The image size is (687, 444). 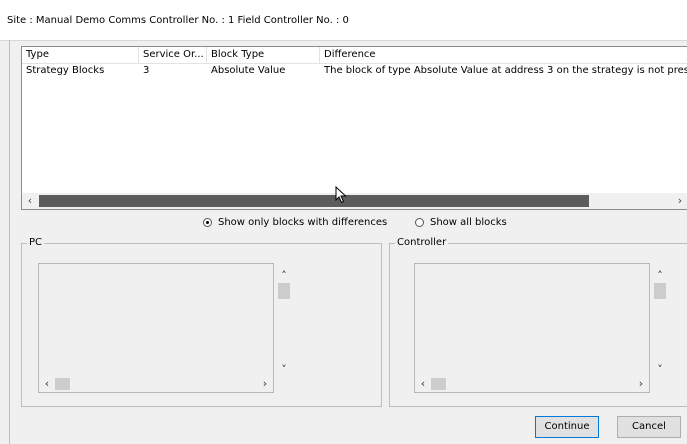 What do you see at coordinates (146, 70) in the screenshot?
I see `cell-service-order: 3` at bounding box center [146, 70].